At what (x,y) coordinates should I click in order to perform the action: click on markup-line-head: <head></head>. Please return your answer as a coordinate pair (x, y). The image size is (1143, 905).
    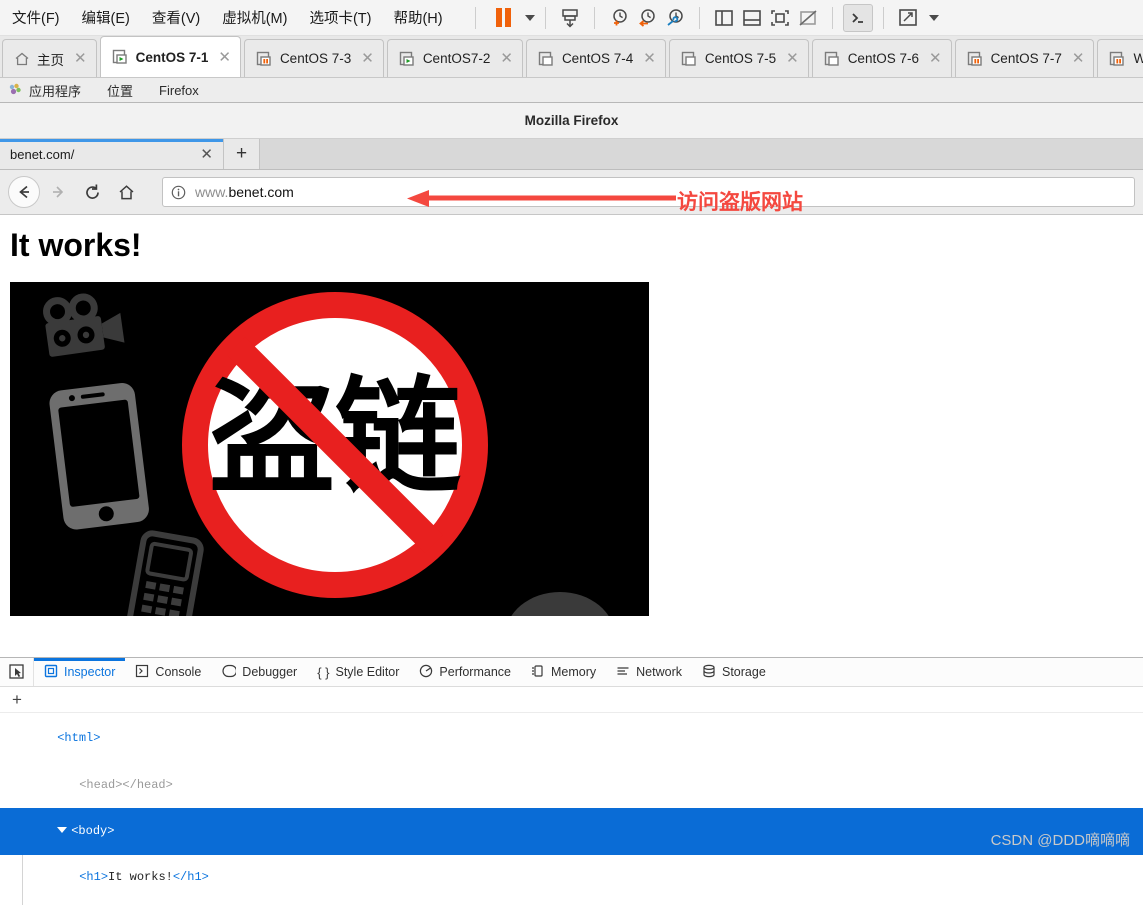
    Looking at the image, I should click on (571, 785).